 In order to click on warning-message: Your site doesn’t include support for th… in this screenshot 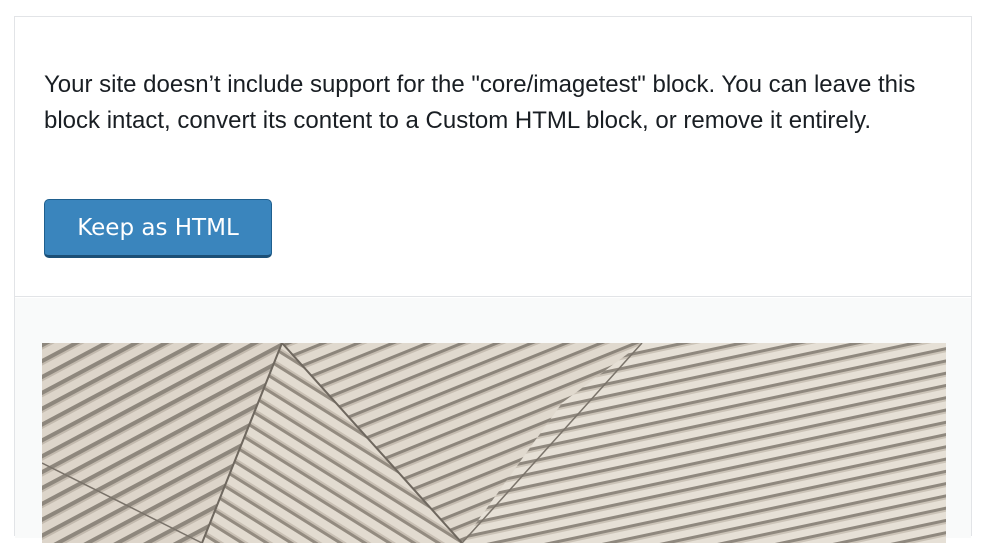, I will do `click(480, 102)`.